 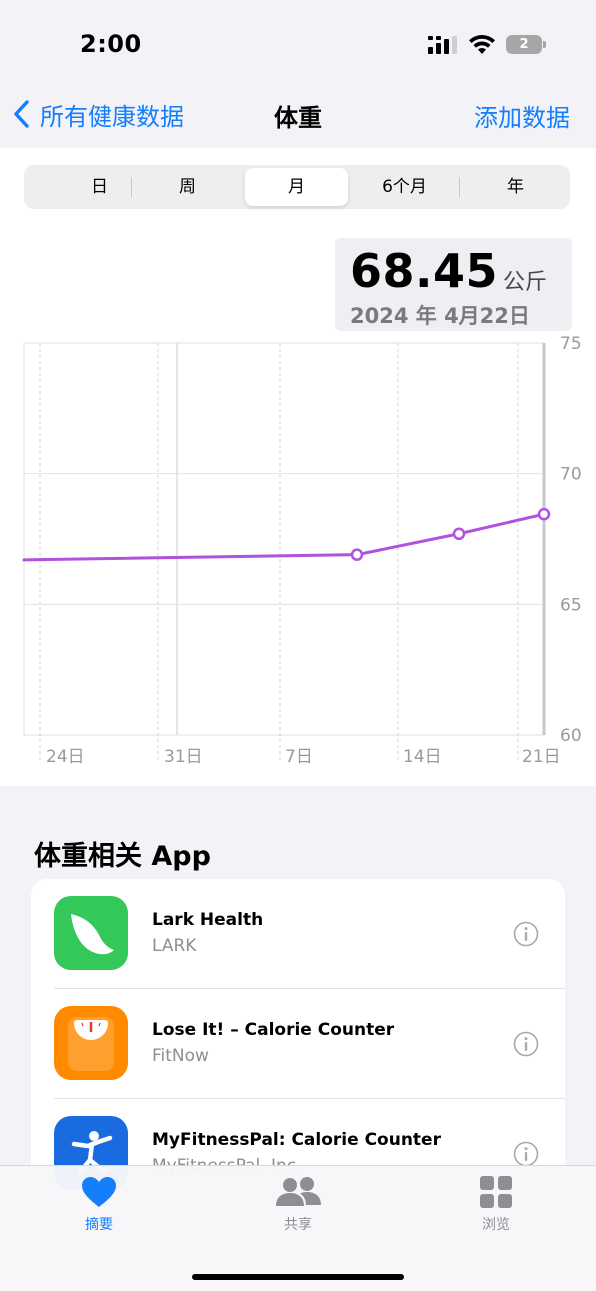 What do you see at coordinates (571, 605) in the screenshot?
I see `y-tick-label: 65` at bounding box center [571, 605].